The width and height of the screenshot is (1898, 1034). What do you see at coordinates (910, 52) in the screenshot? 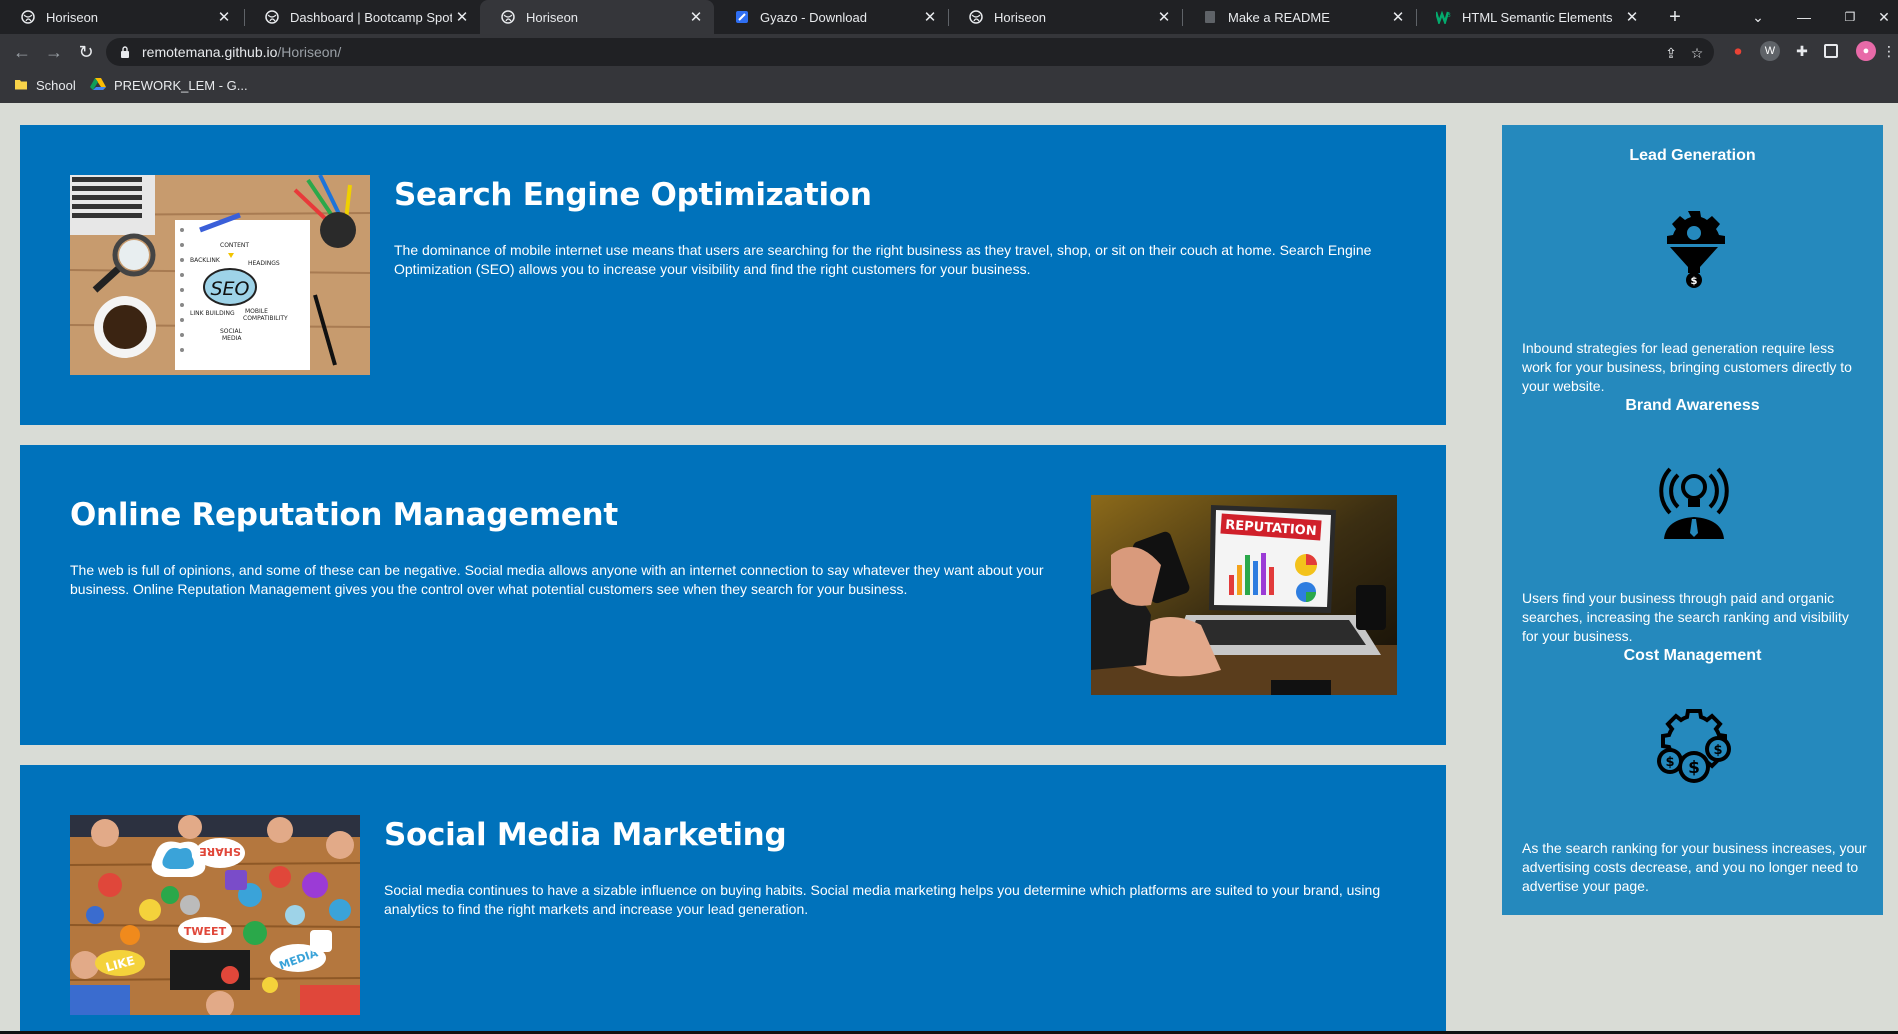
I see `address-bar: remotemana.github.io/Horiseon/ ⇪ ☆` at bounding box center [910, 52].